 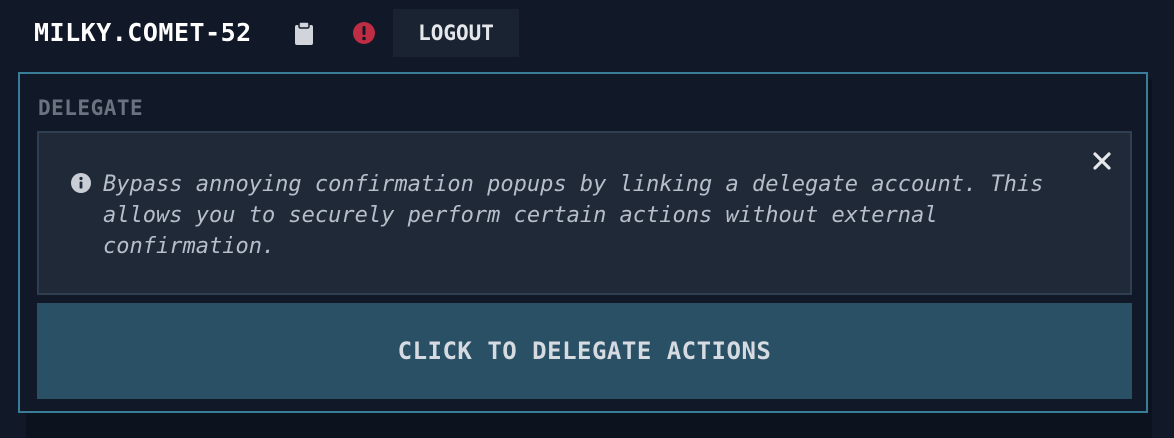 What do you see at coordinates (91, 108) in the screenshot?
I see `panel-title: DELEGATE` at bounding box center [91, 108].